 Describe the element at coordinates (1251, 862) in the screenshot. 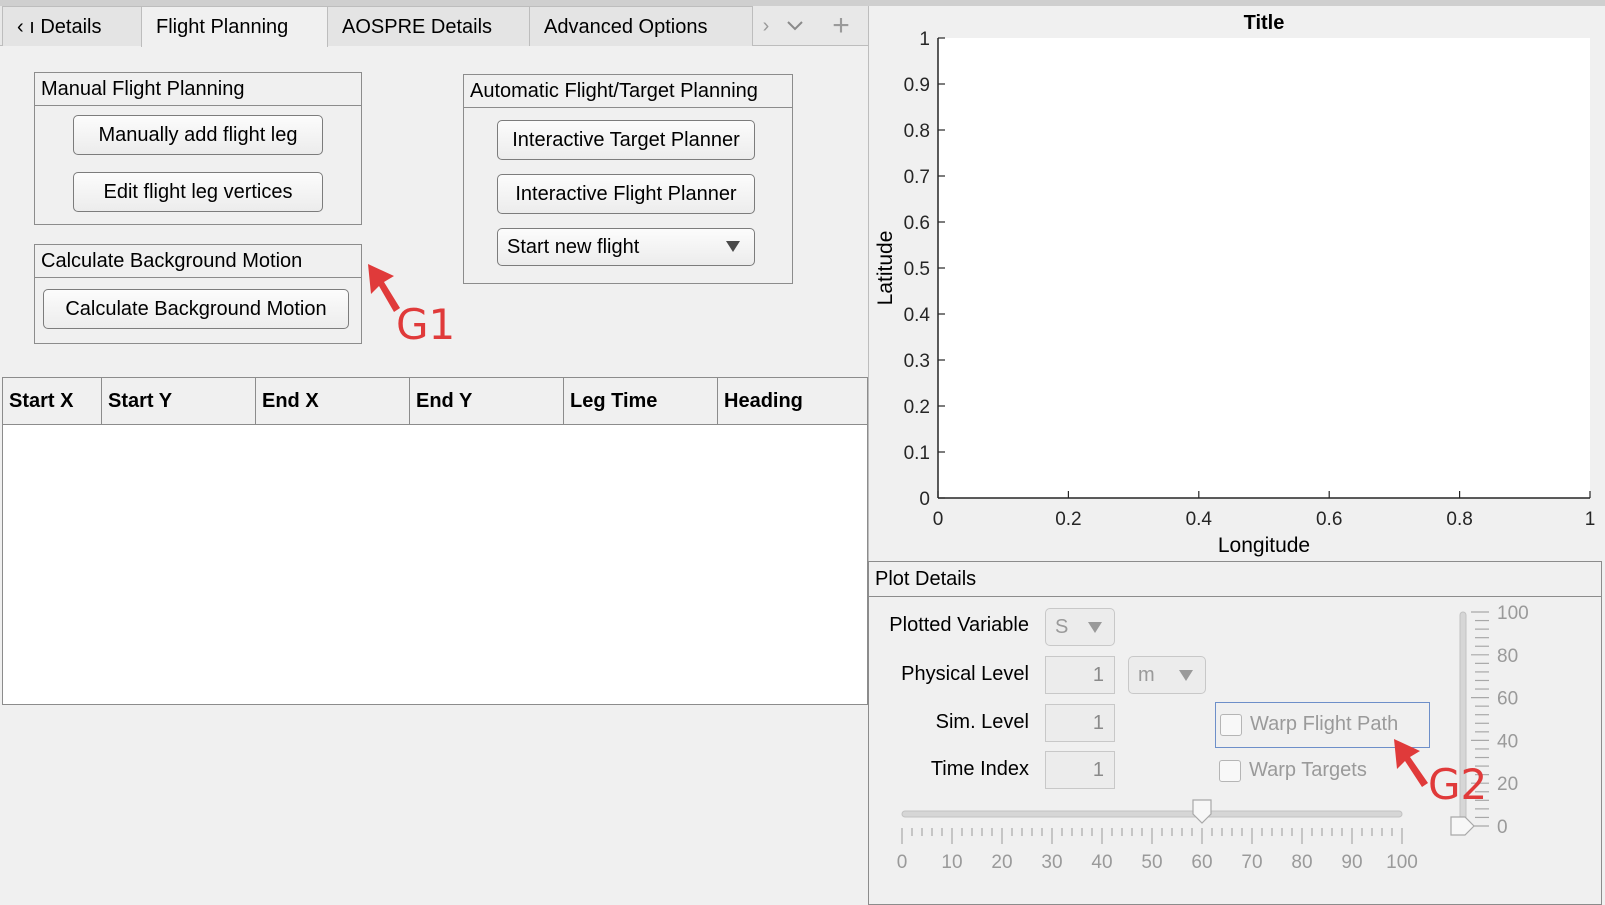

I see `h-slider-tick-label: 70` at that location.